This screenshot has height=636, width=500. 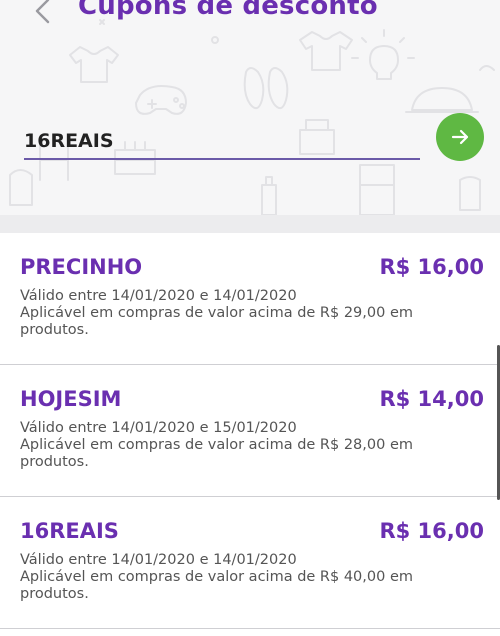 What do you see at coordinates (71, 399) in the screenshot?
I see `coupon-code: HOJESIM` at bounding box center [71, 399].